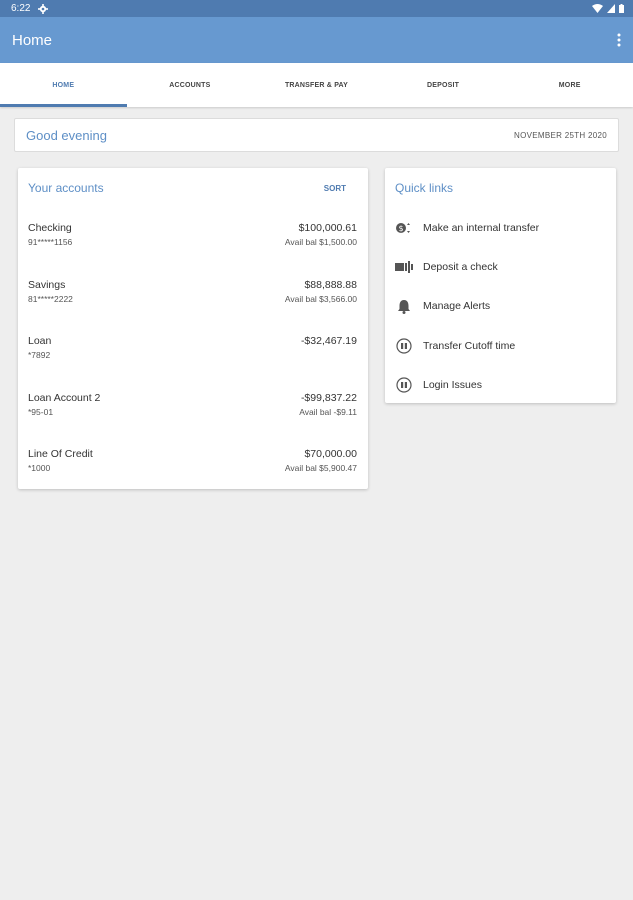 Image resolution: width=633 pixels, height=900 pixels. Describe the element at coordinates (460, 266) in the screenshot. I see `quick-link-label: Deposit a check` at that location.